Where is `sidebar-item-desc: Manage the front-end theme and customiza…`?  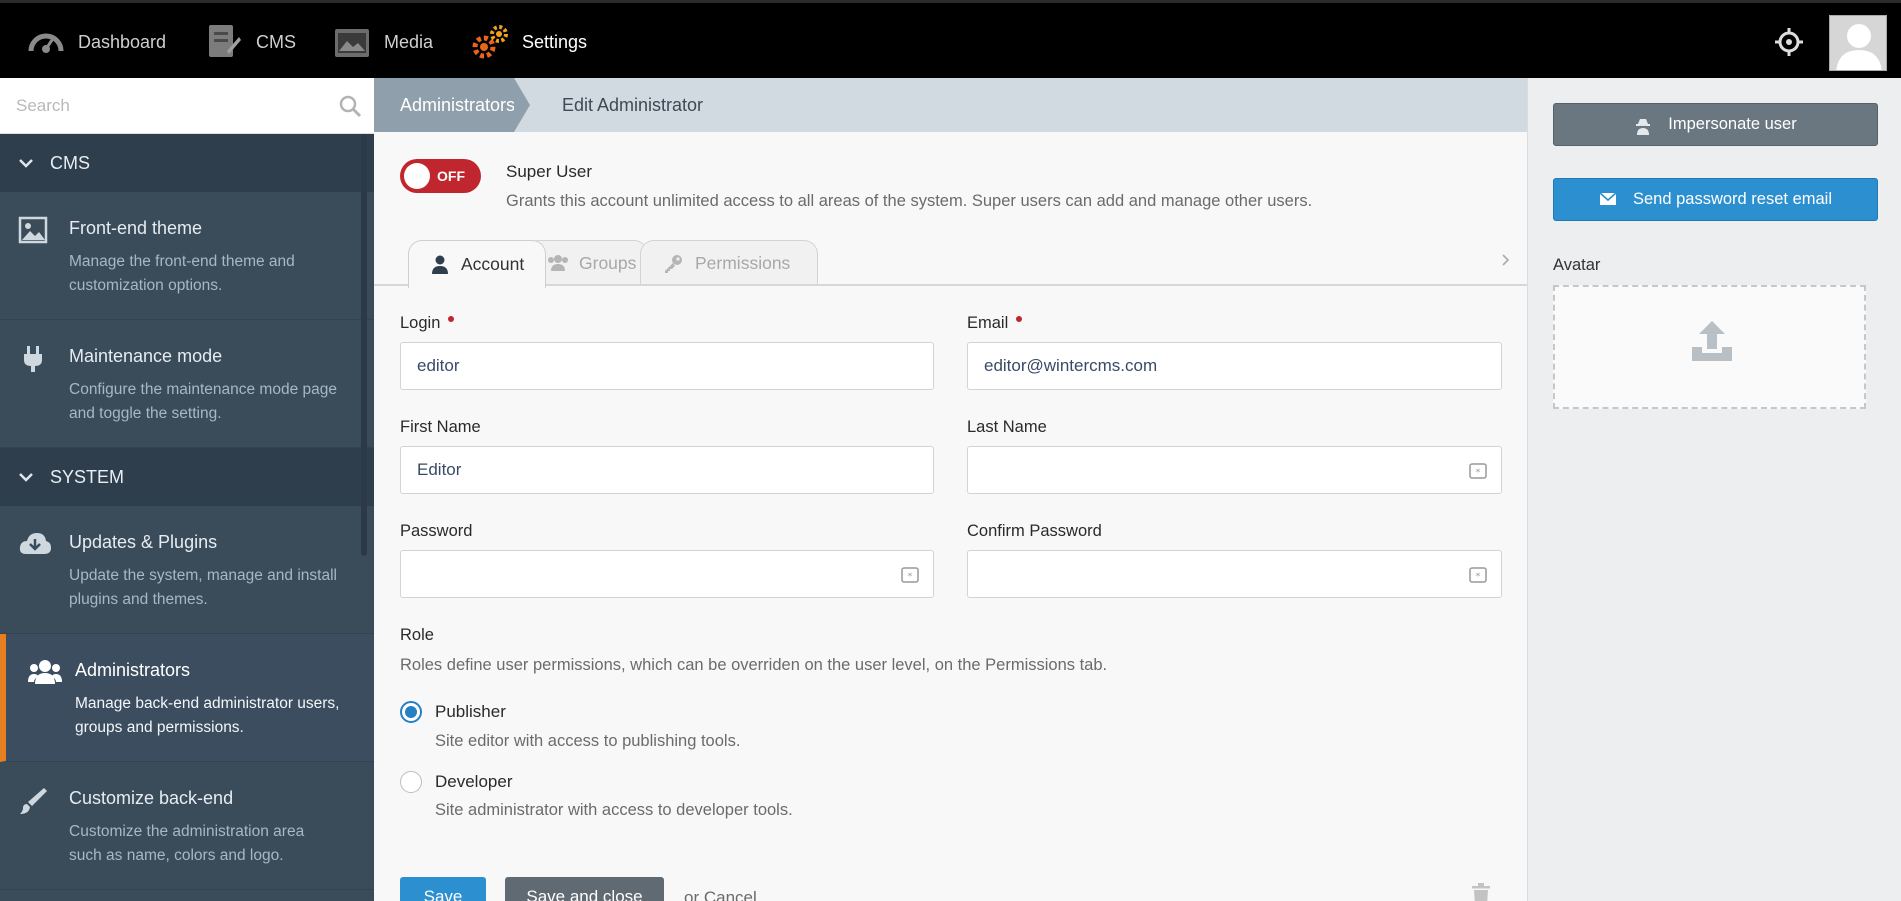
sidebar-item-desc: Manage the front-end theme and customiza… is located at coordinates (182, 273).